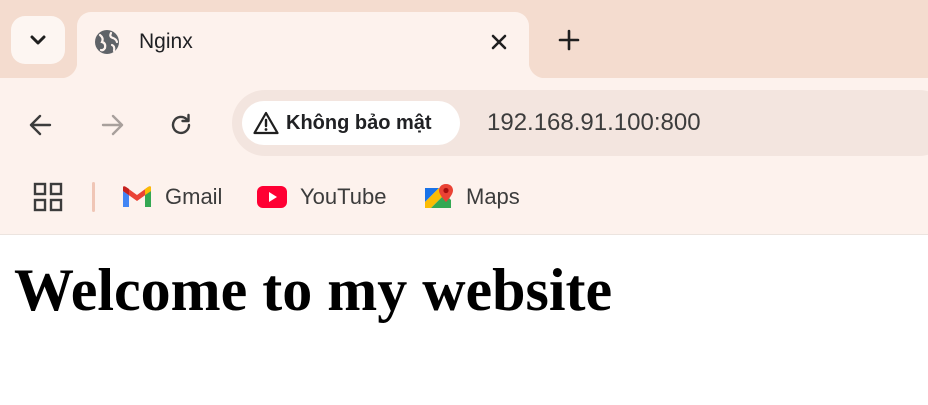 Image resolution: width=928 pixels, height=405 pixels. I want to click on gmail-icon, so click(137, 197).